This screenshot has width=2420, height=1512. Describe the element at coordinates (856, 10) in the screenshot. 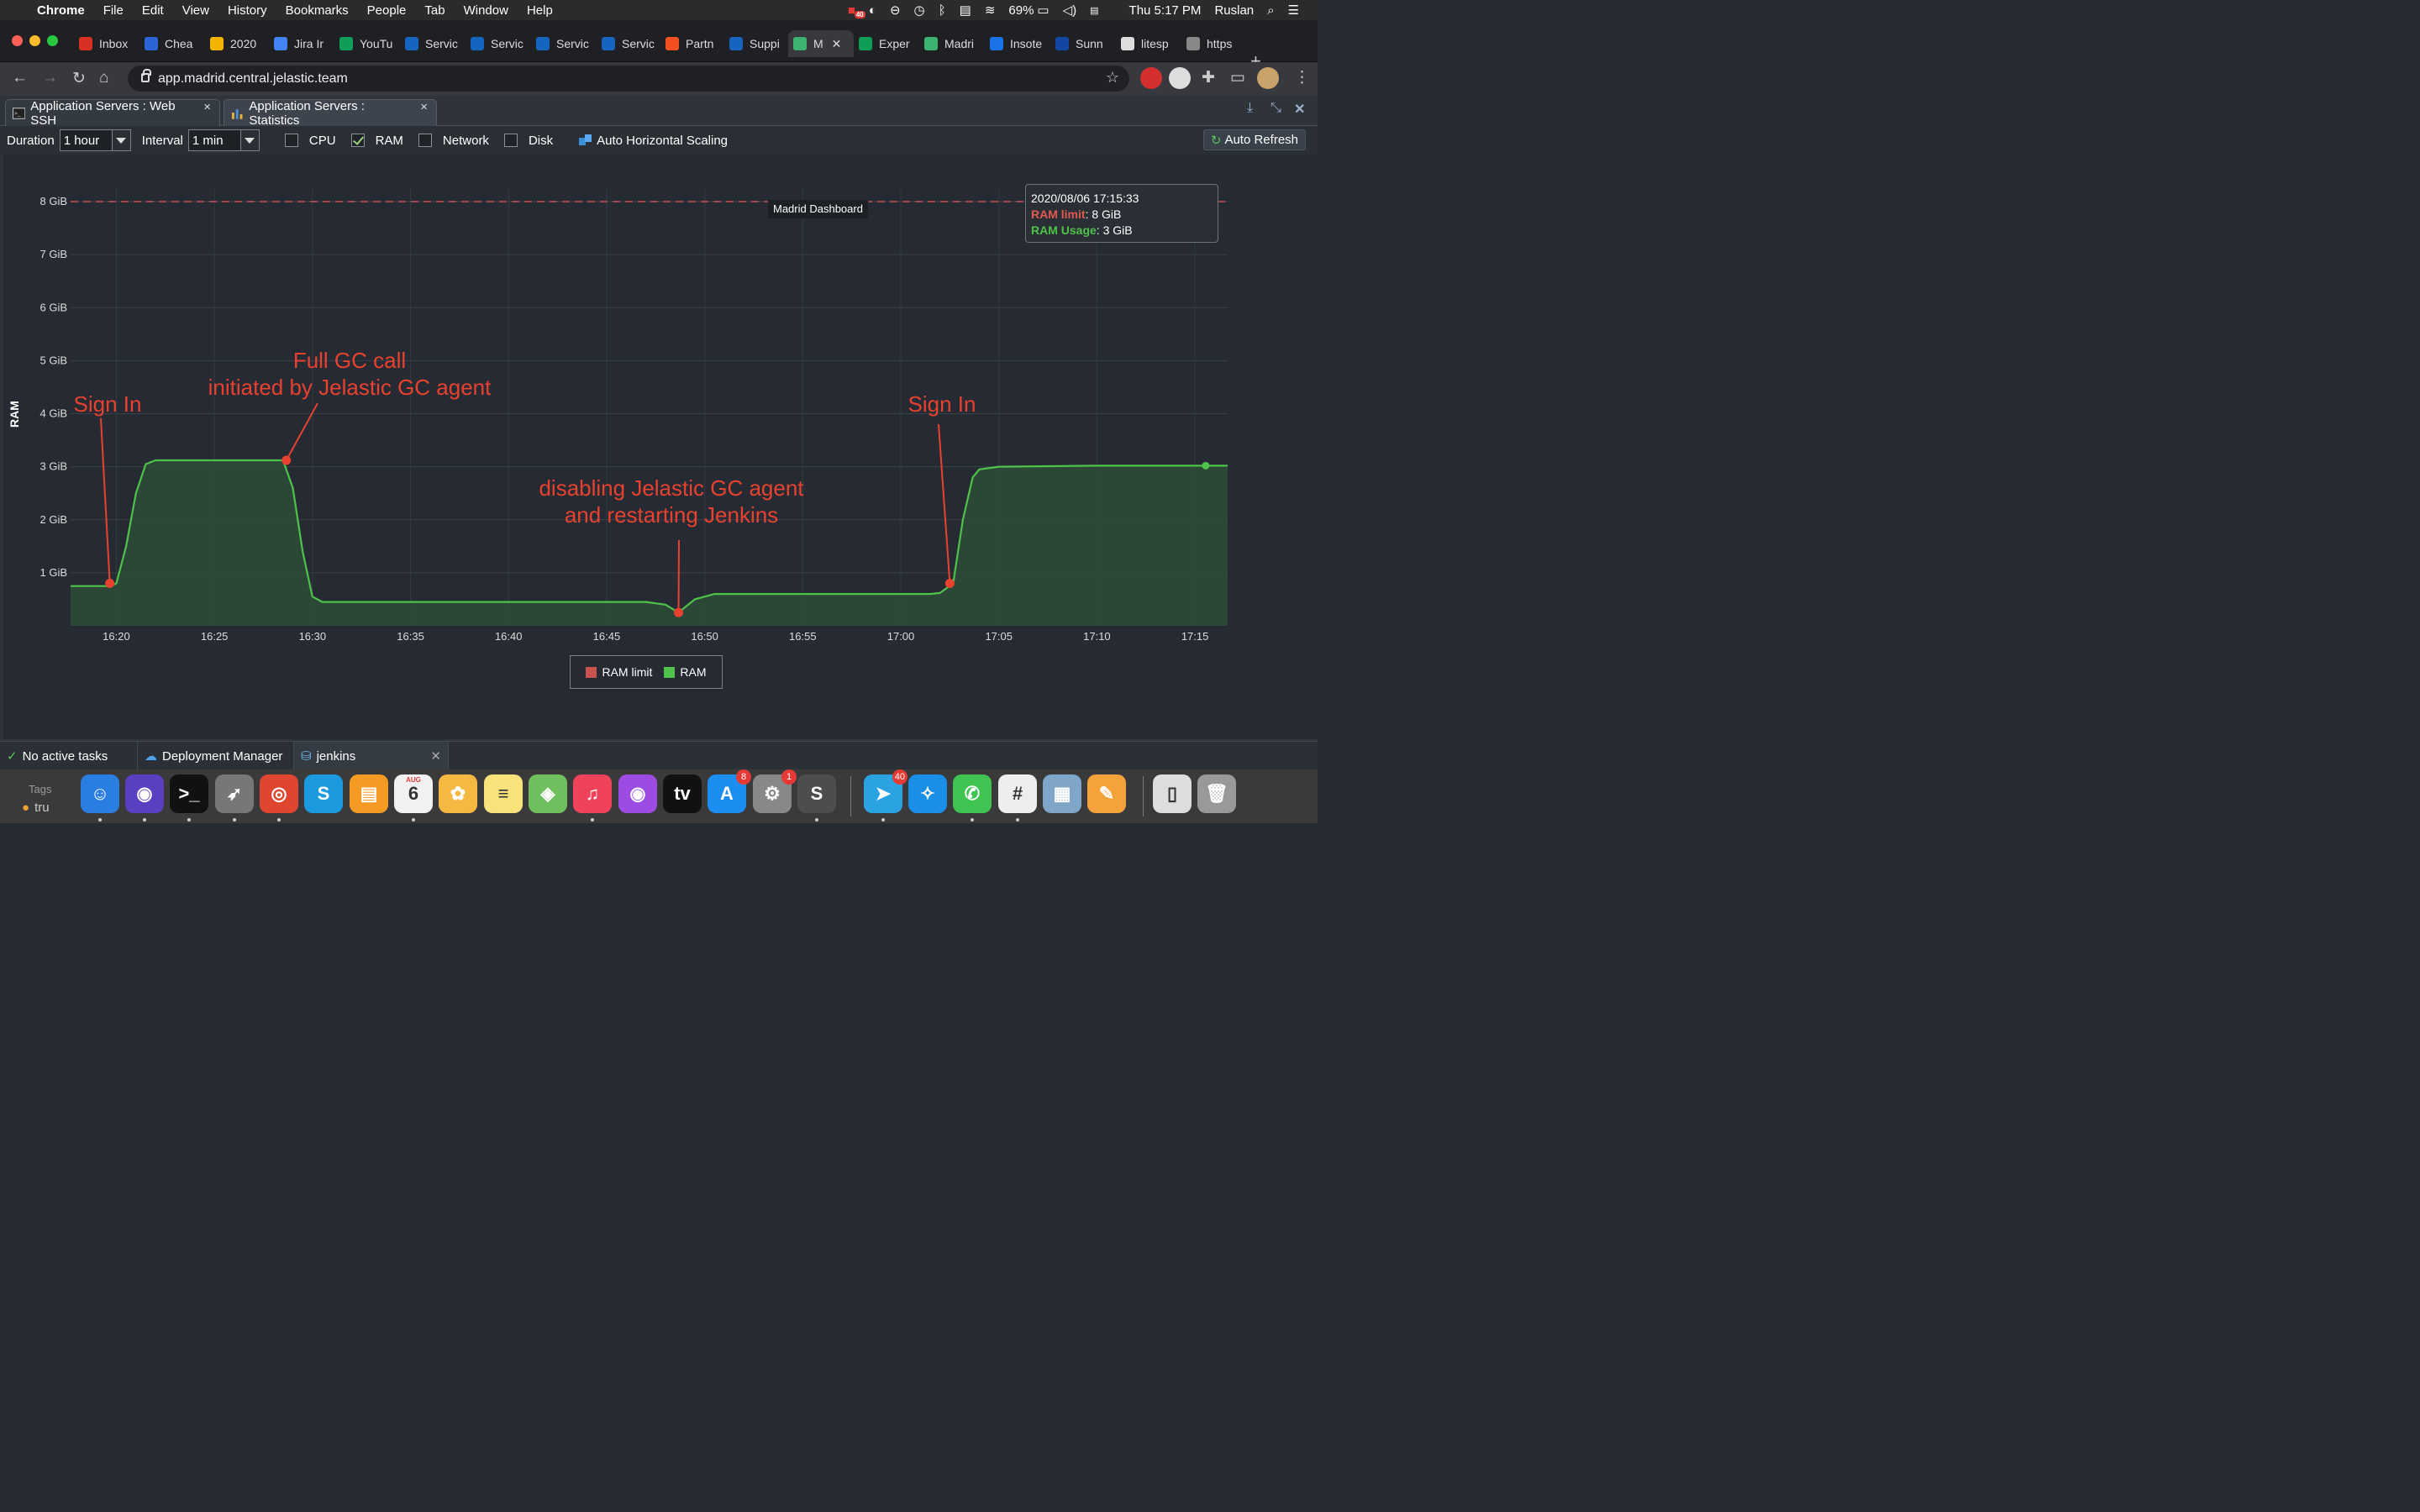

I see `video-muted-icon: ■ 40` at that location.